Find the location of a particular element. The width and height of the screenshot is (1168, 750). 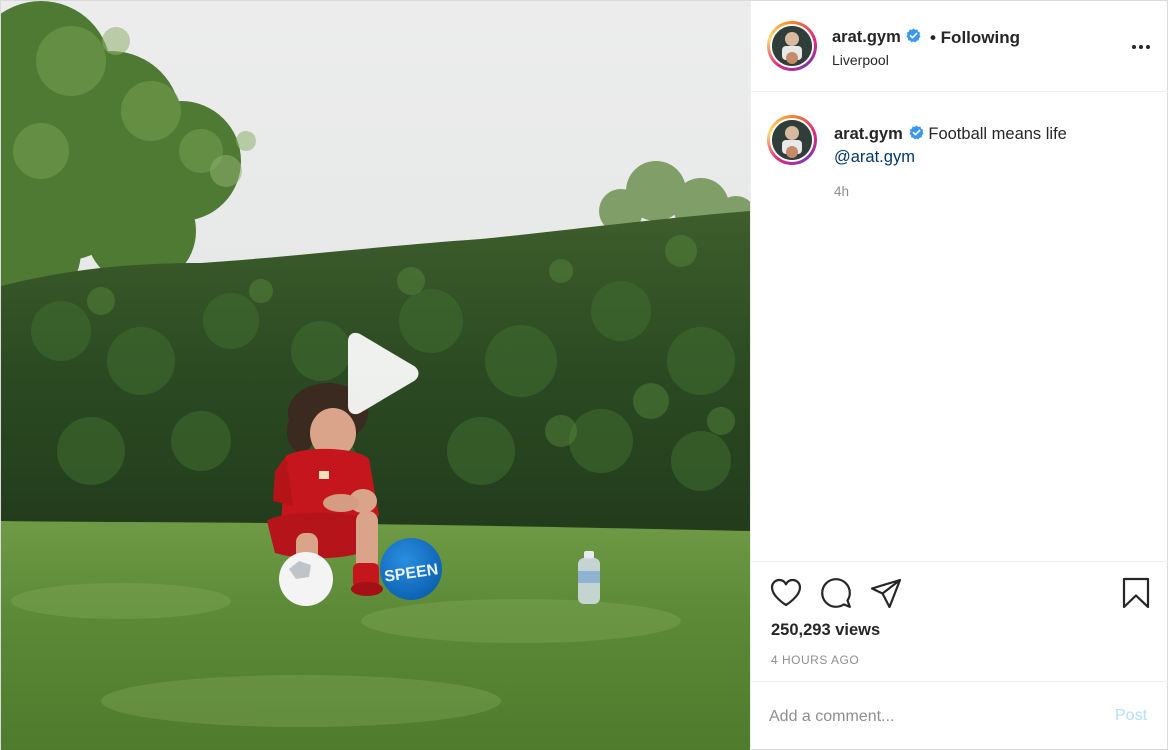

caption-username: arat.gym is located at coordinates (868, 134).